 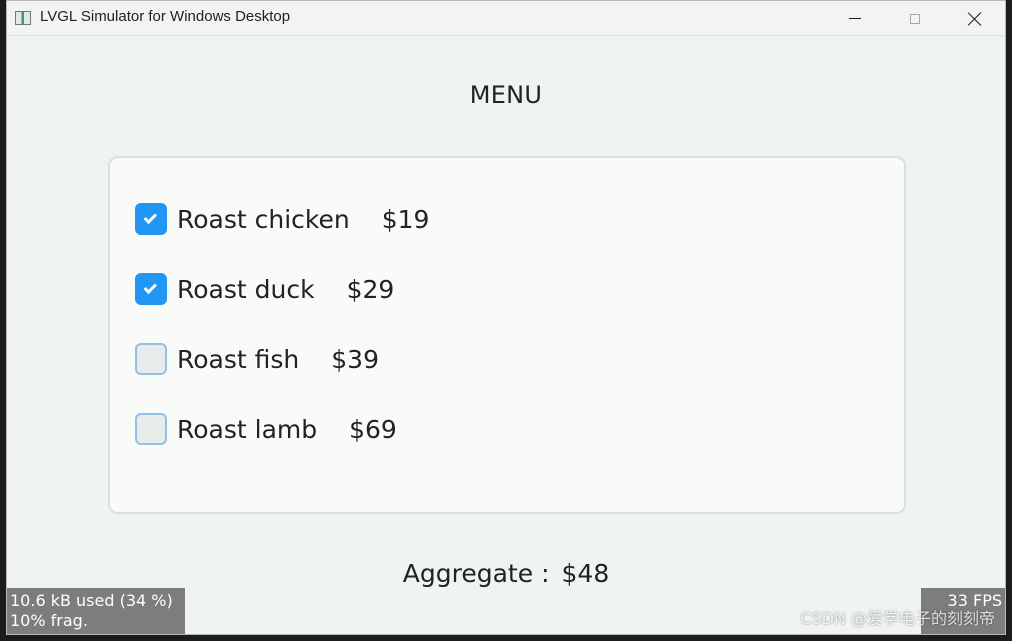 What do you see at coordinates (373, 429) in the screenshot?
I see `roast-lamb-price: $69` at bounding box center [373, 429].